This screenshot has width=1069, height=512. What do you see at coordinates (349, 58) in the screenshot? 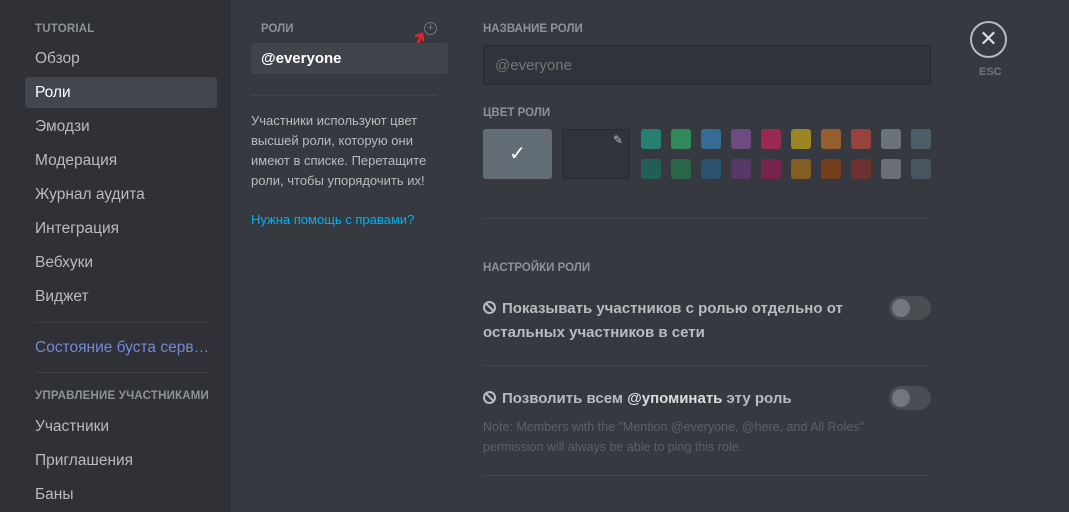
I see `role-item-everyone: @everyone` at bounding box center [349, 58].